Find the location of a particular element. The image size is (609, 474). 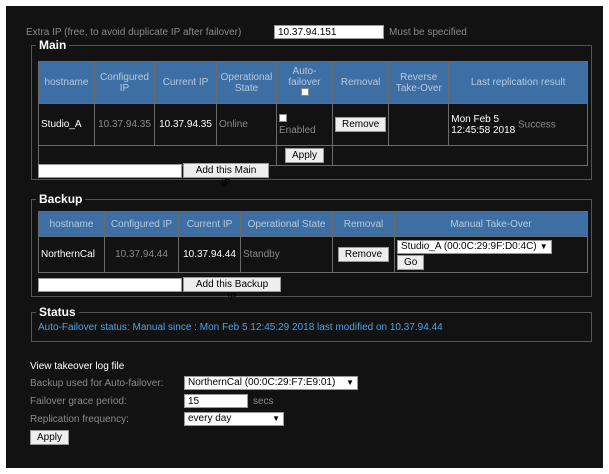

grace-period-unit: secs is located at coordinates (263, 401).